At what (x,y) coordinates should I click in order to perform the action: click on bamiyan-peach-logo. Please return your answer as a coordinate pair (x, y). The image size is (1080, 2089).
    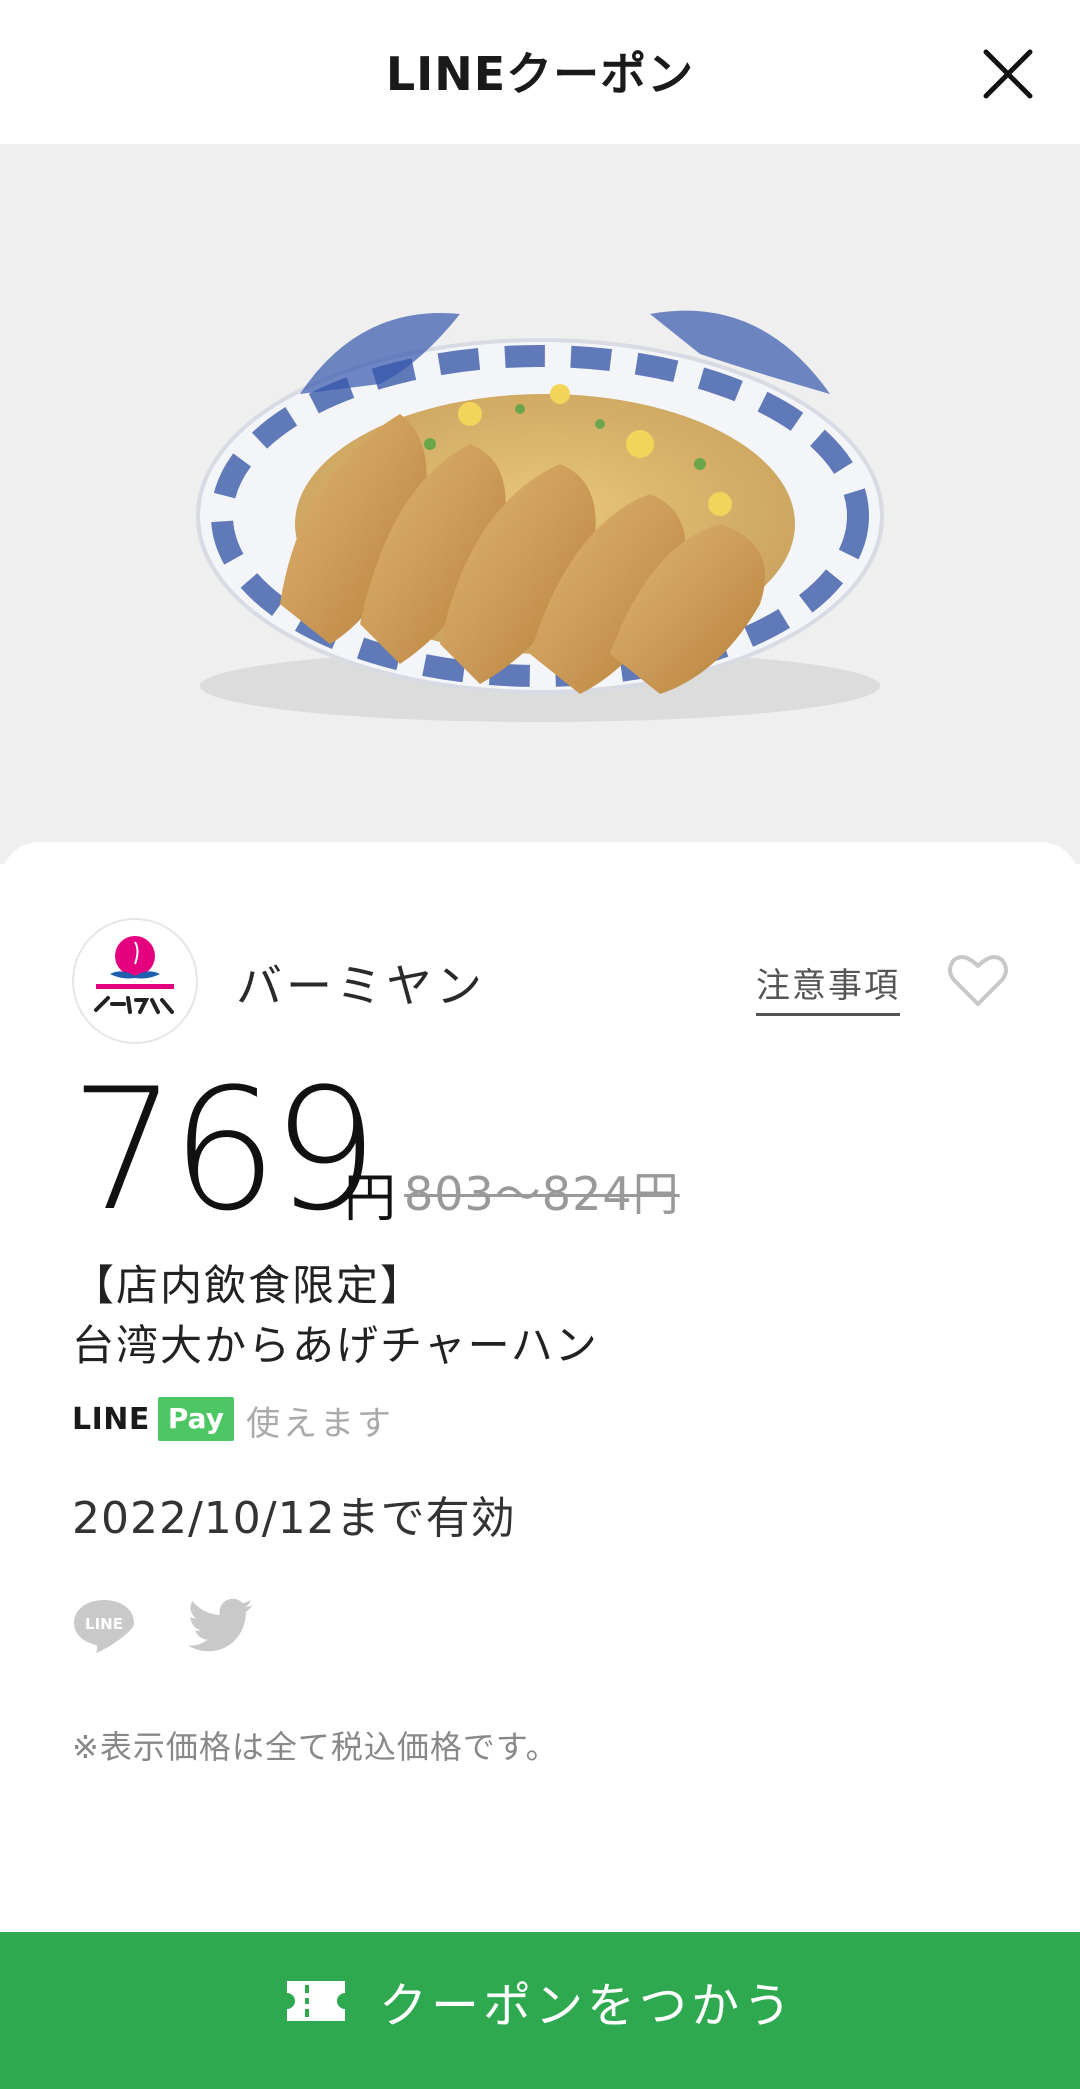
    Looking at the image, I should click on (135, 976).